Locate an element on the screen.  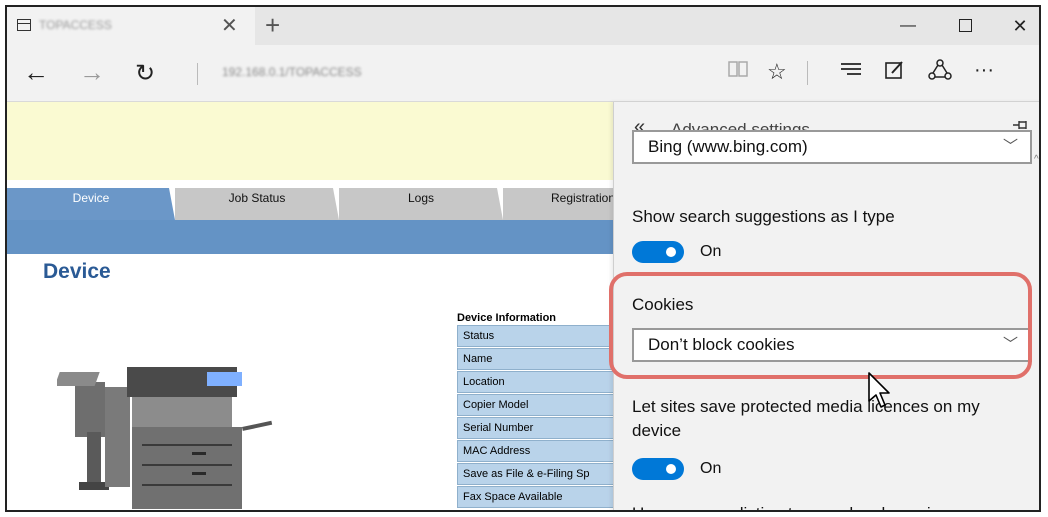
table-row: Status is located at coordinates (538, 336).